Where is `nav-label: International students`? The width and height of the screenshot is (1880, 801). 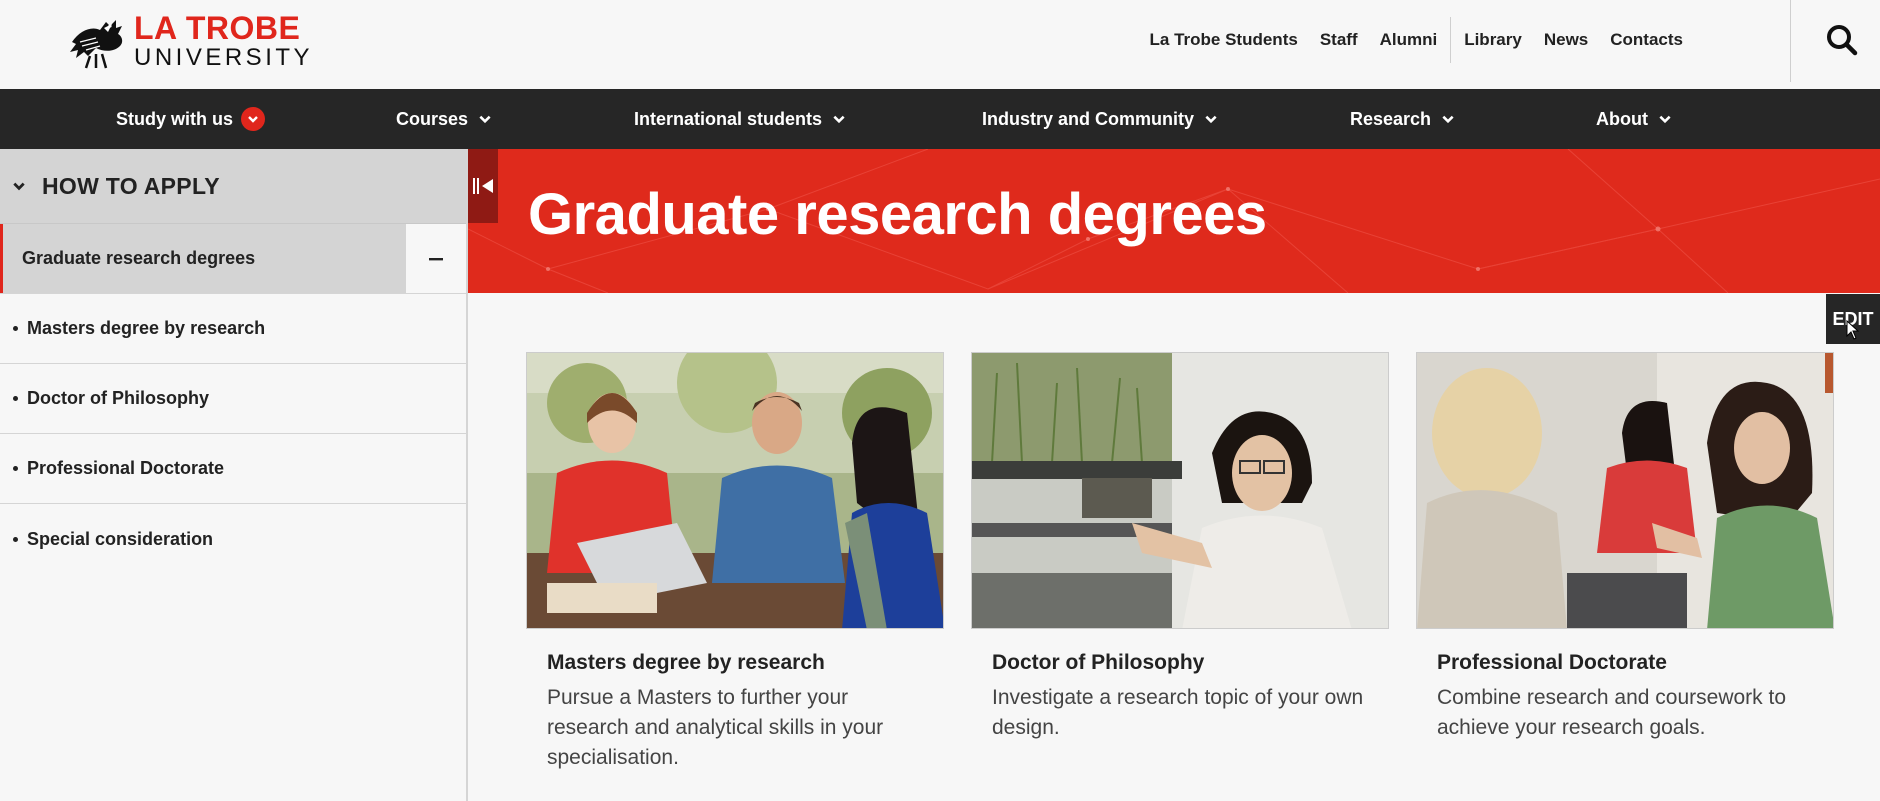 nav-label: International students is located at coordinates (728, 118).